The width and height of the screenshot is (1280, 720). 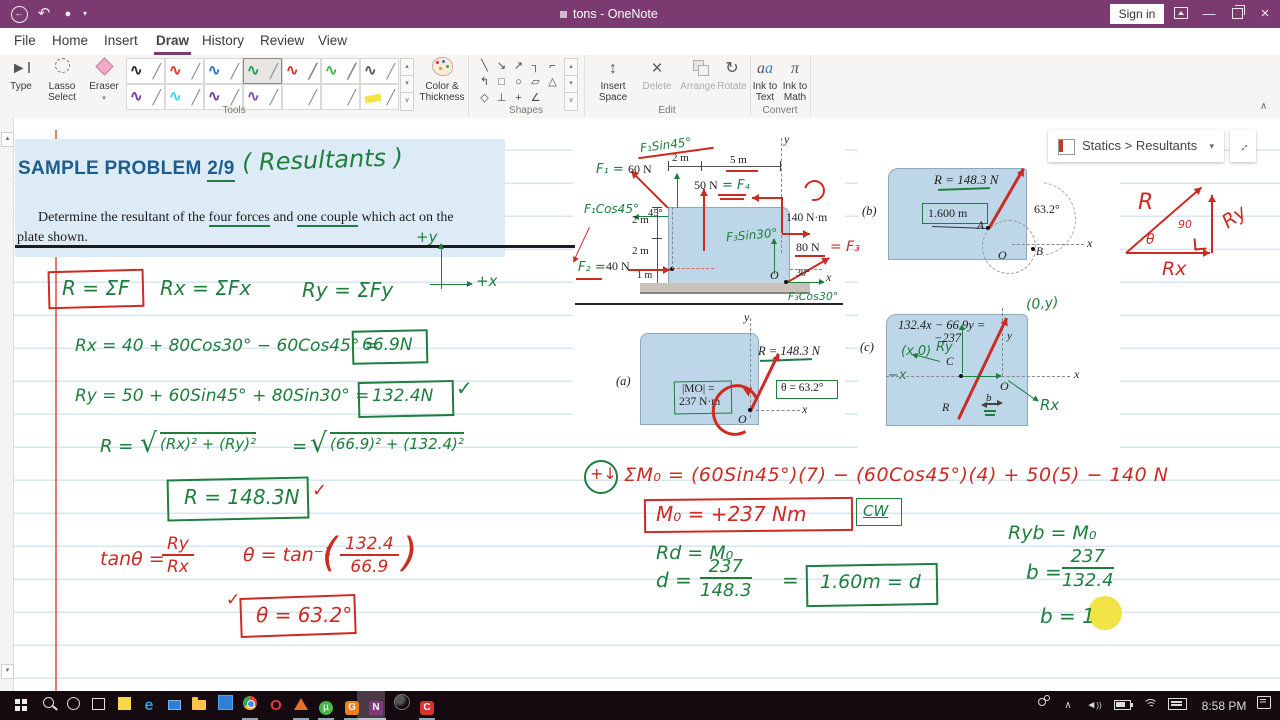 What do you see at coordinates (282, 41) in the screenshot?
I see `tab-review: Review` at bounding box center [282, 41].